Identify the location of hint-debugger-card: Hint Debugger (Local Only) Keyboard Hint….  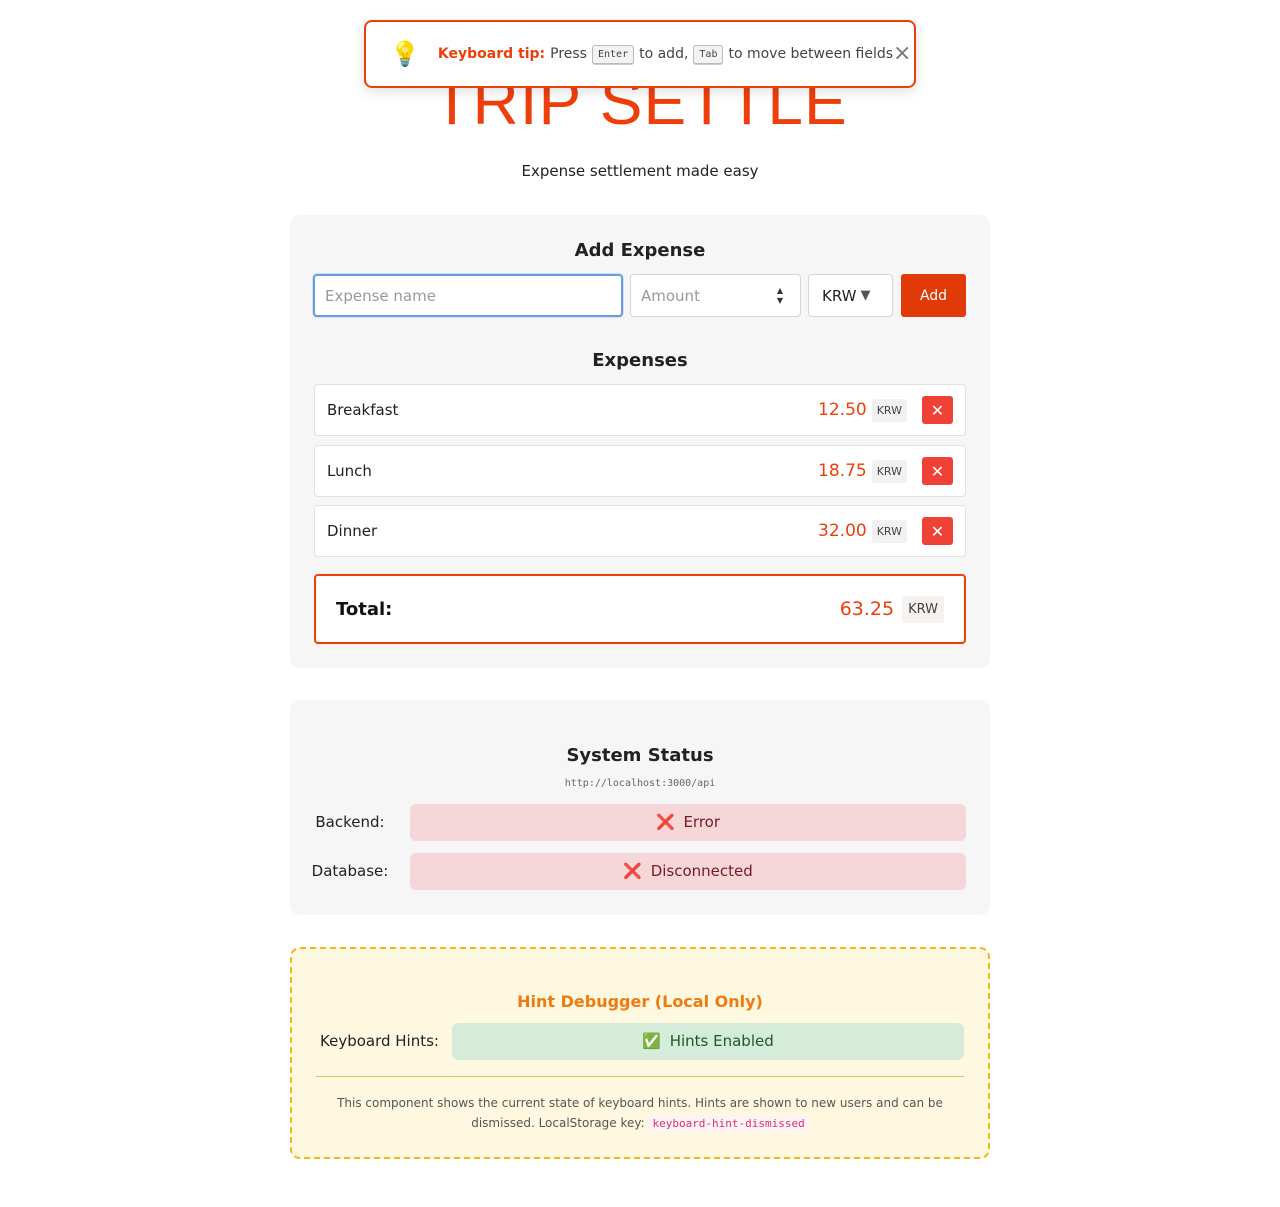
(640, 1053).